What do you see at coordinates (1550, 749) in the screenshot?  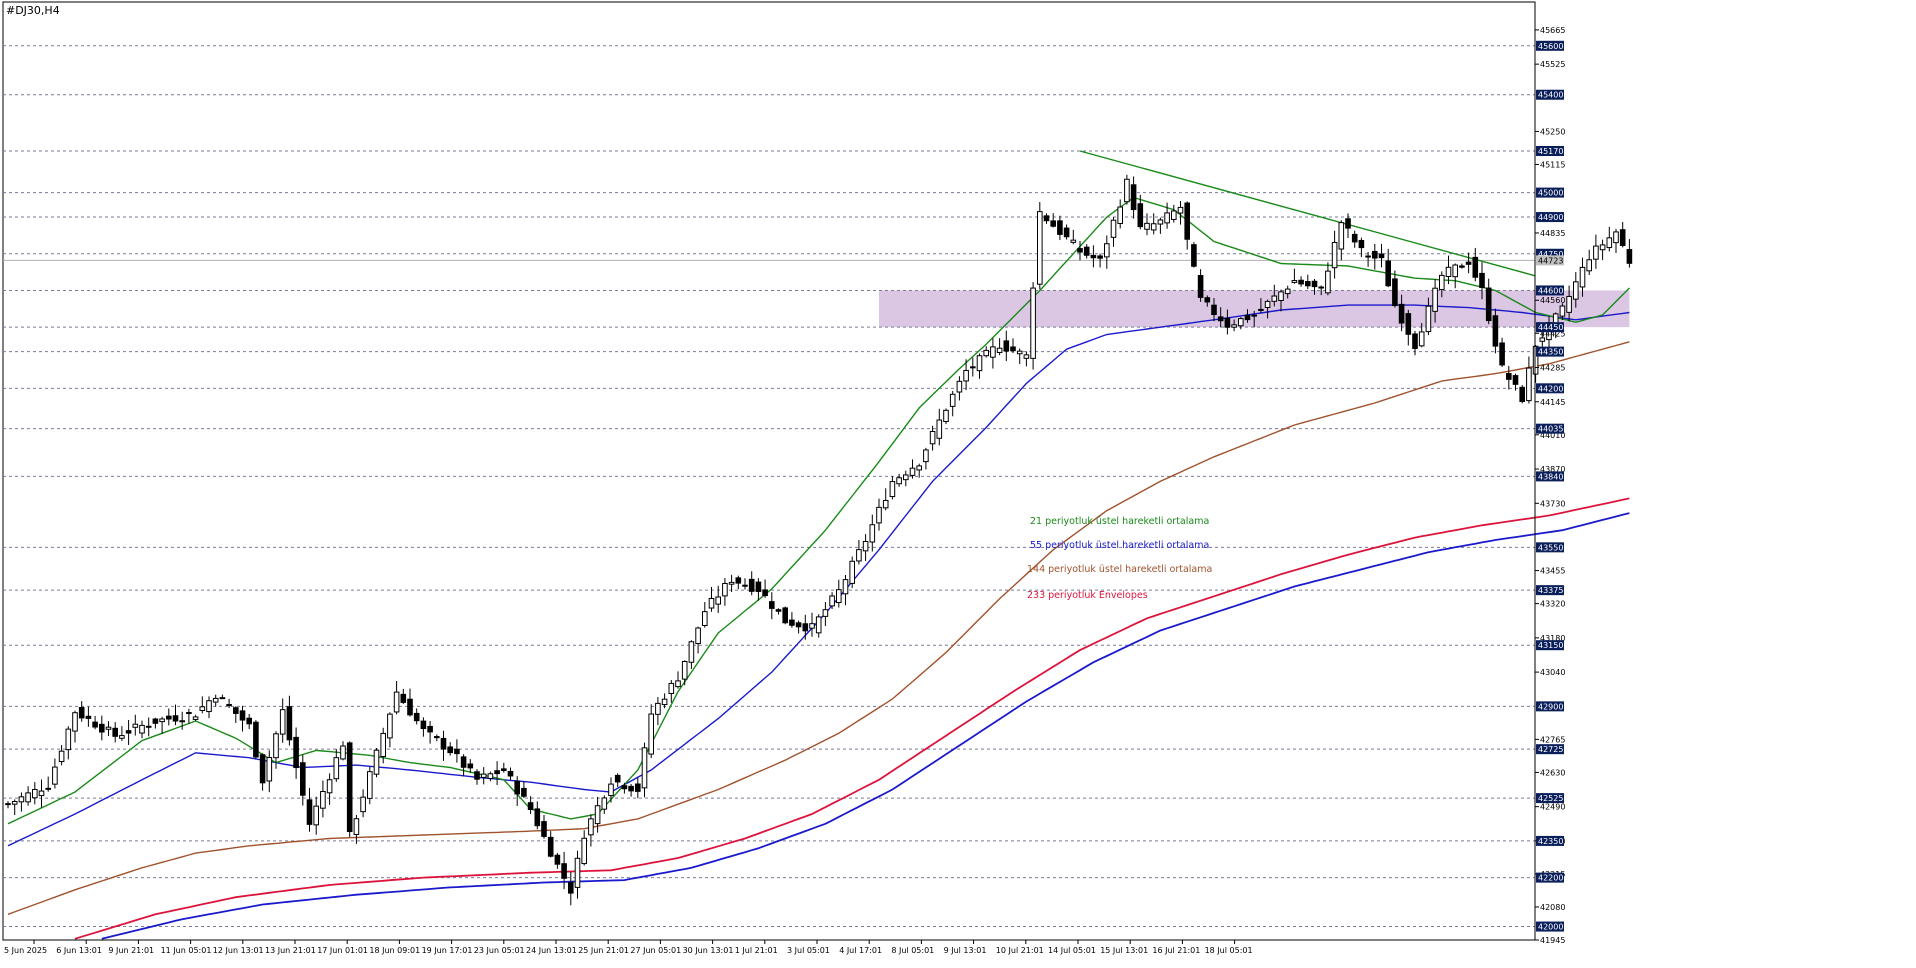 I see `svg-text: 42725` at bounding box center [1550, 749].